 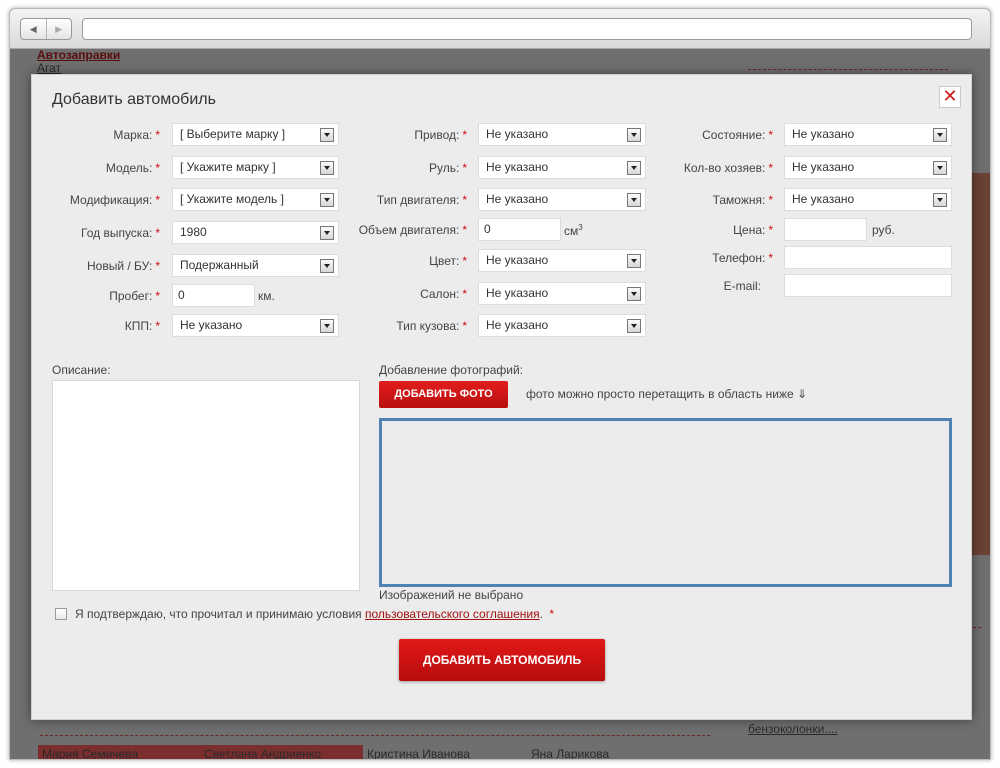 What do you see at coordinates (418, 753) in the screenshot?
I see `bg-person: Кристина Иванова` at bounding box center [418, 753].